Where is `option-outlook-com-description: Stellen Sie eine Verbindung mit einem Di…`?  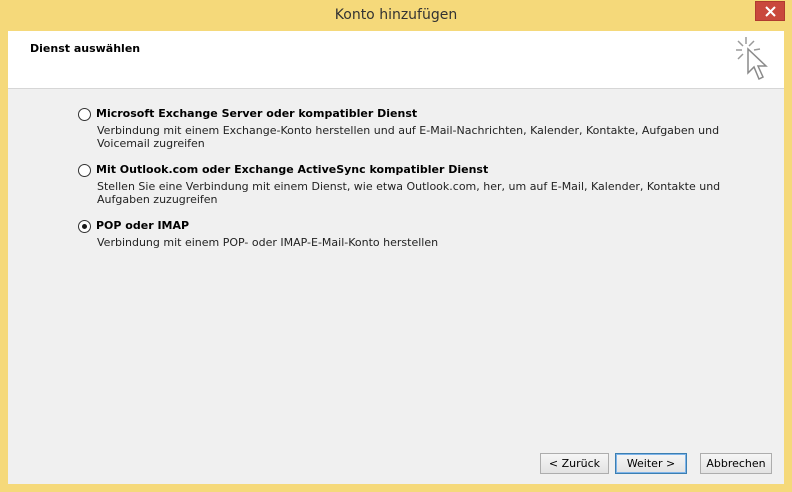
option-outlook-com-description: Stellen Sie eine Verbindung mit einem Di… is located at coordinates (409, 193).